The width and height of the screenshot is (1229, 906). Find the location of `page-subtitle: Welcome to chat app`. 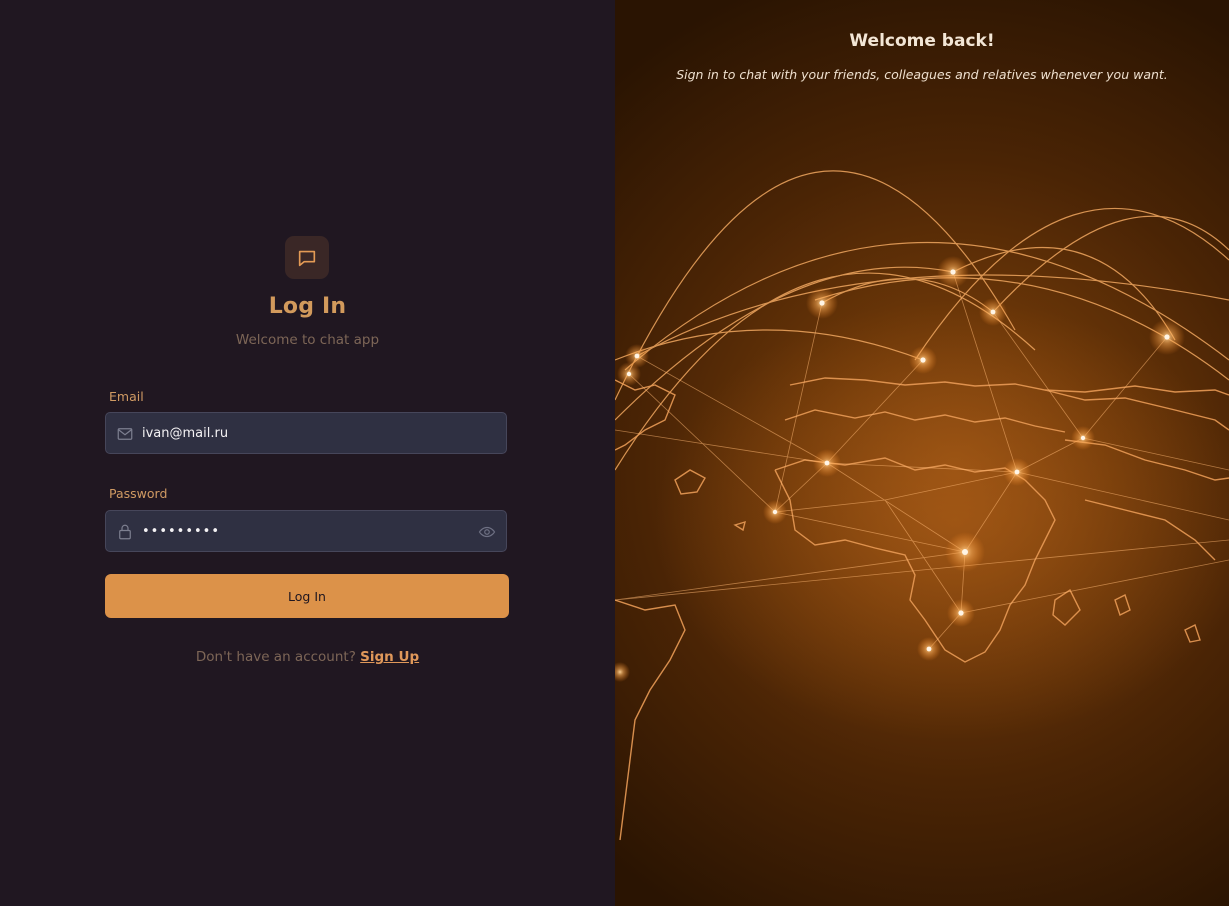

page-subtitle: Welcome to chat app is located at coordinates (307, 340).